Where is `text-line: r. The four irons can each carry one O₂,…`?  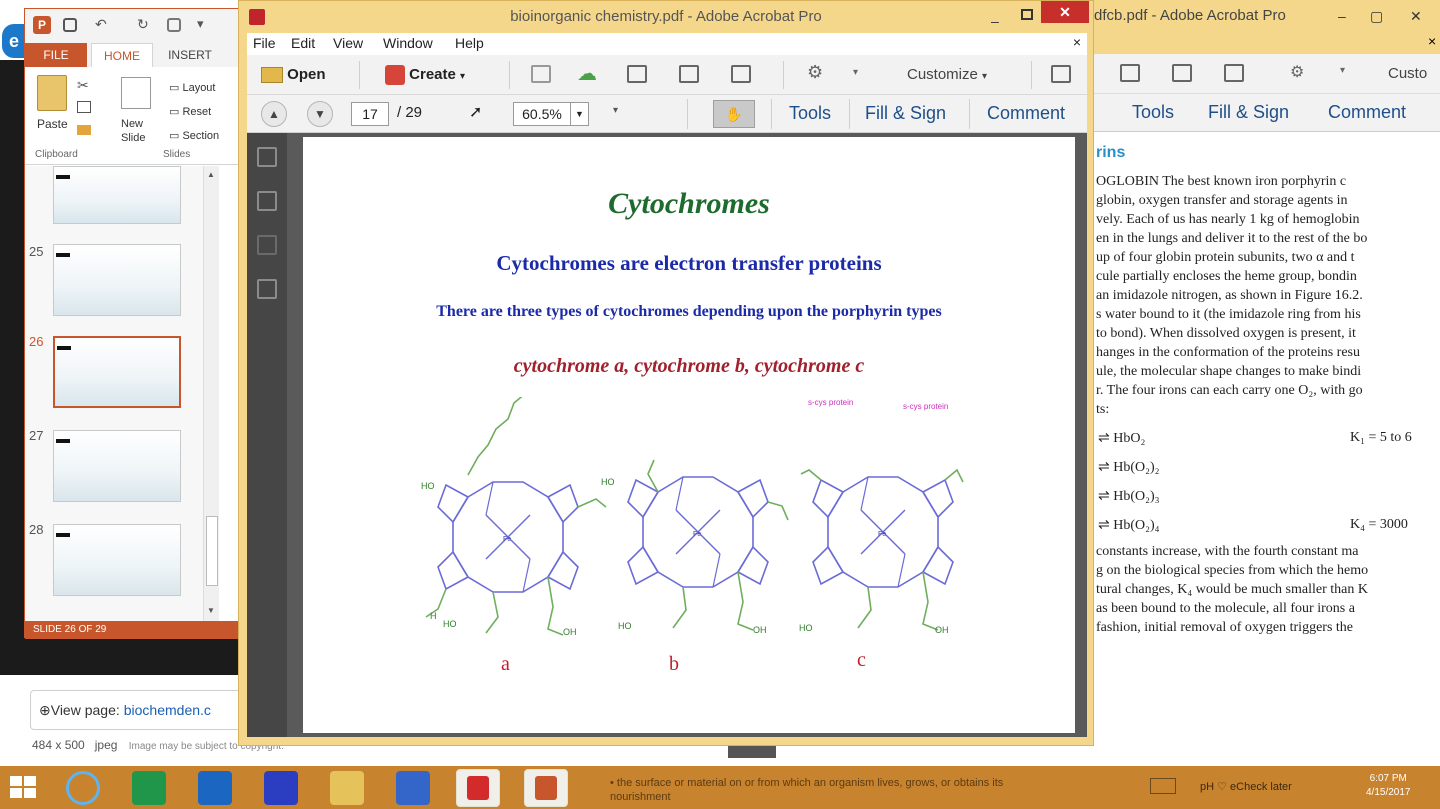 text-line: r. The four irons can each carry one O₂,… is located at coordinates (1229, 390).